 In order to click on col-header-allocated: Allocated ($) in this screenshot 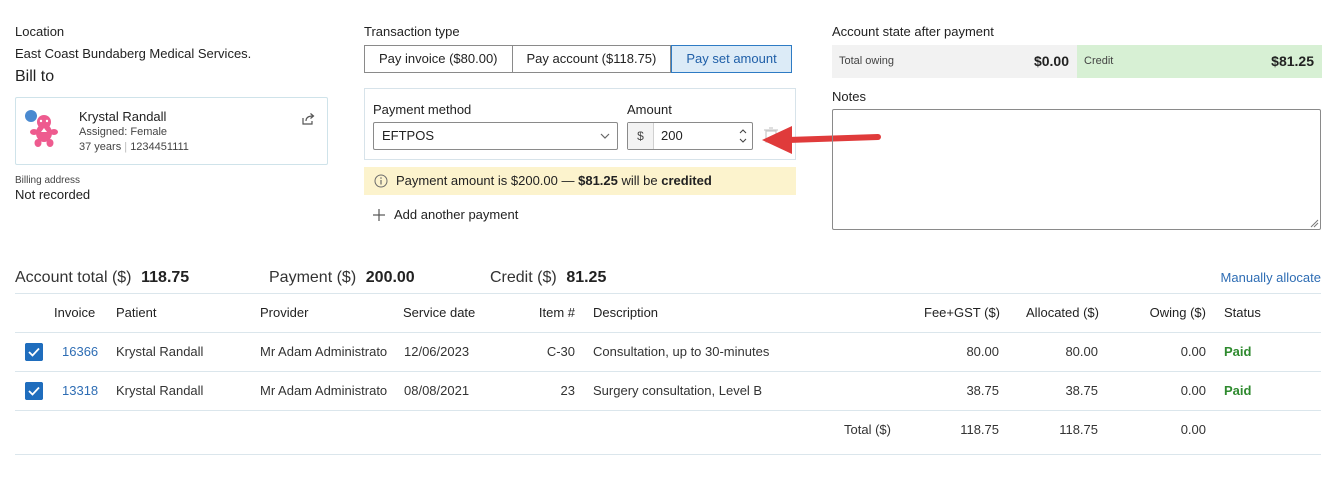, I will do `click(1049, 312)`.